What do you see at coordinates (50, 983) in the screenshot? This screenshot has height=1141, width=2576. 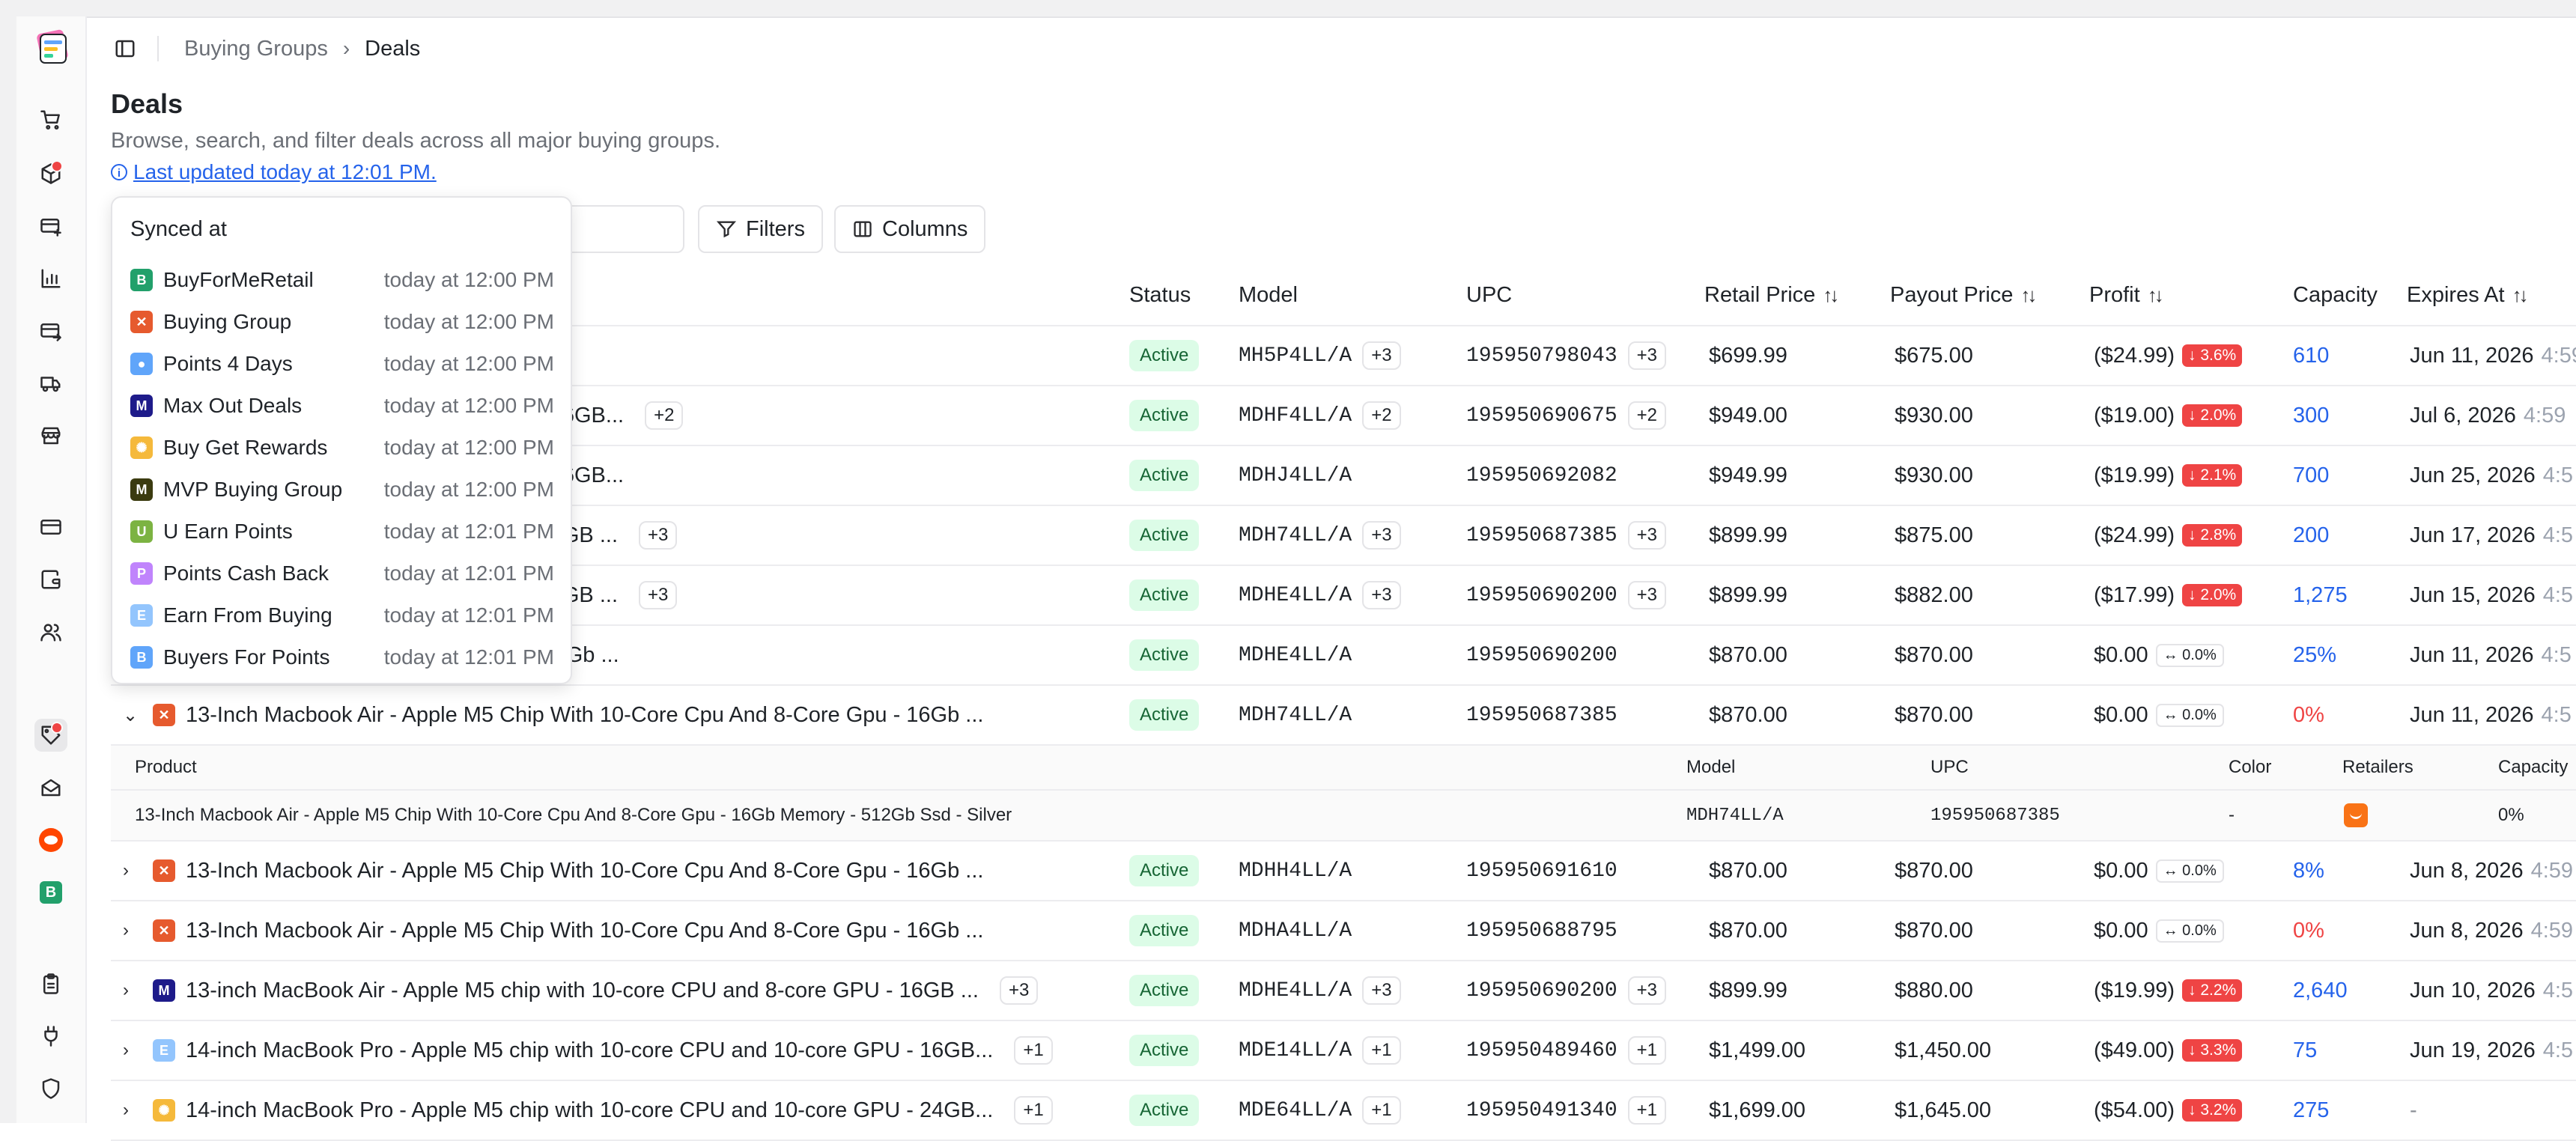 I see `sidebar-item-clipboard` at bounding box center [50, 983].